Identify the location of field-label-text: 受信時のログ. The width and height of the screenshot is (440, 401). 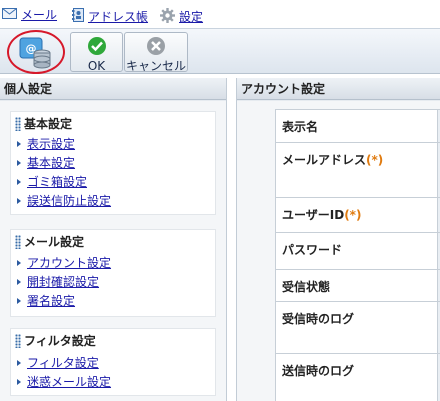
(318, 319).